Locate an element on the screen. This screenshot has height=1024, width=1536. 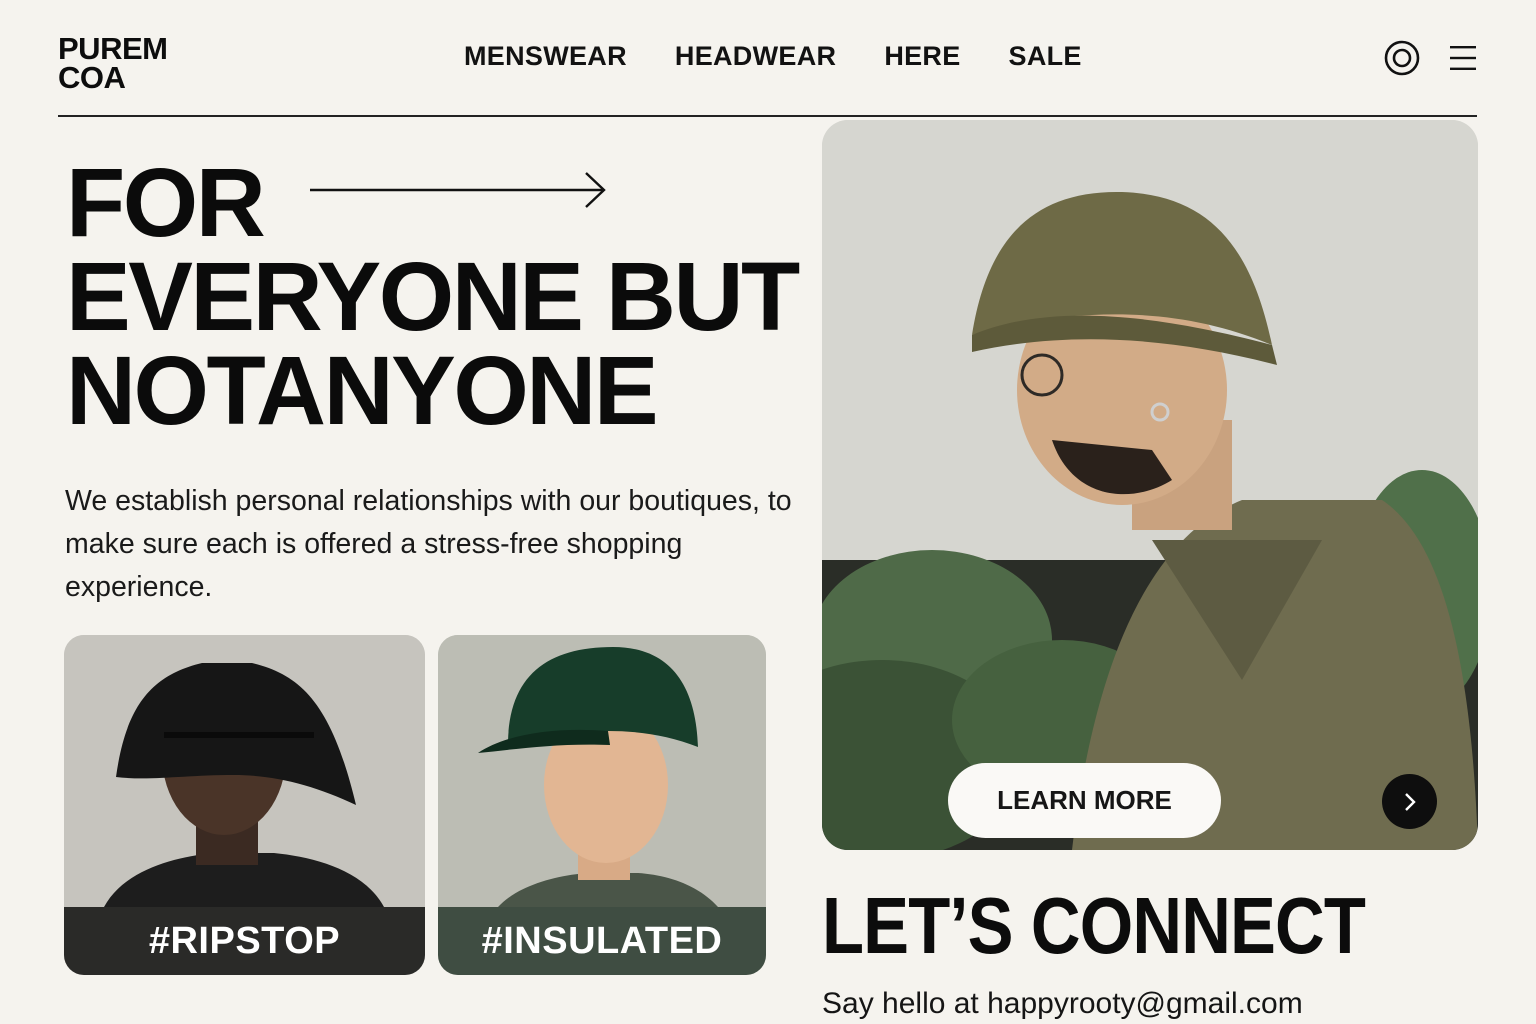
product-card-ripstop: #RIPSTOP is located at coordinates (244, 805).